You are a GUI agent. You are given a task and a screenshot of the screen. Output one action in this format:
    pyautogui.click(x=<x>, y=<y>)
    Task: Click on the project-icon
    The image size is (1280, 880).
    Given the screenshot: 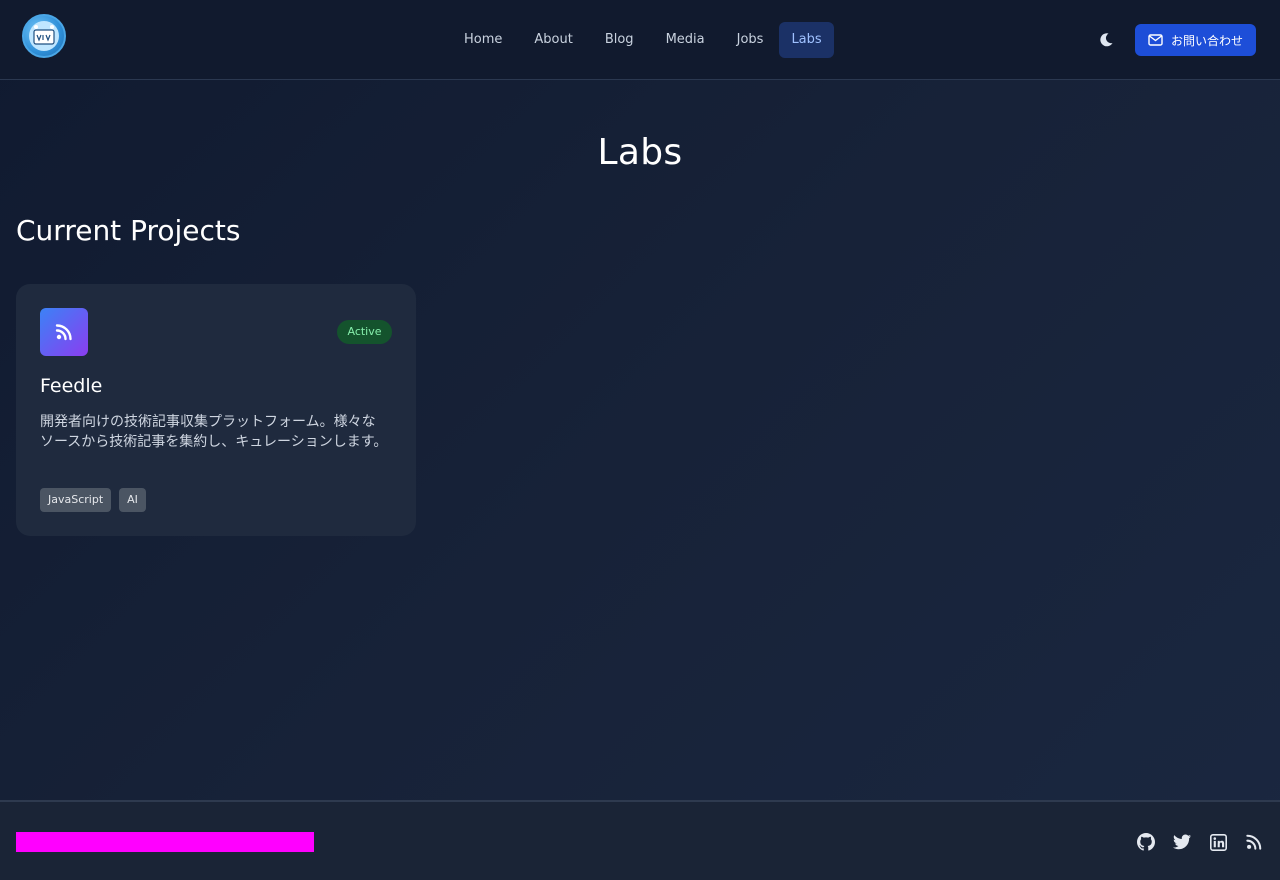 What is the action you would take?
    pyautogui.click(x=64, y=332)
    